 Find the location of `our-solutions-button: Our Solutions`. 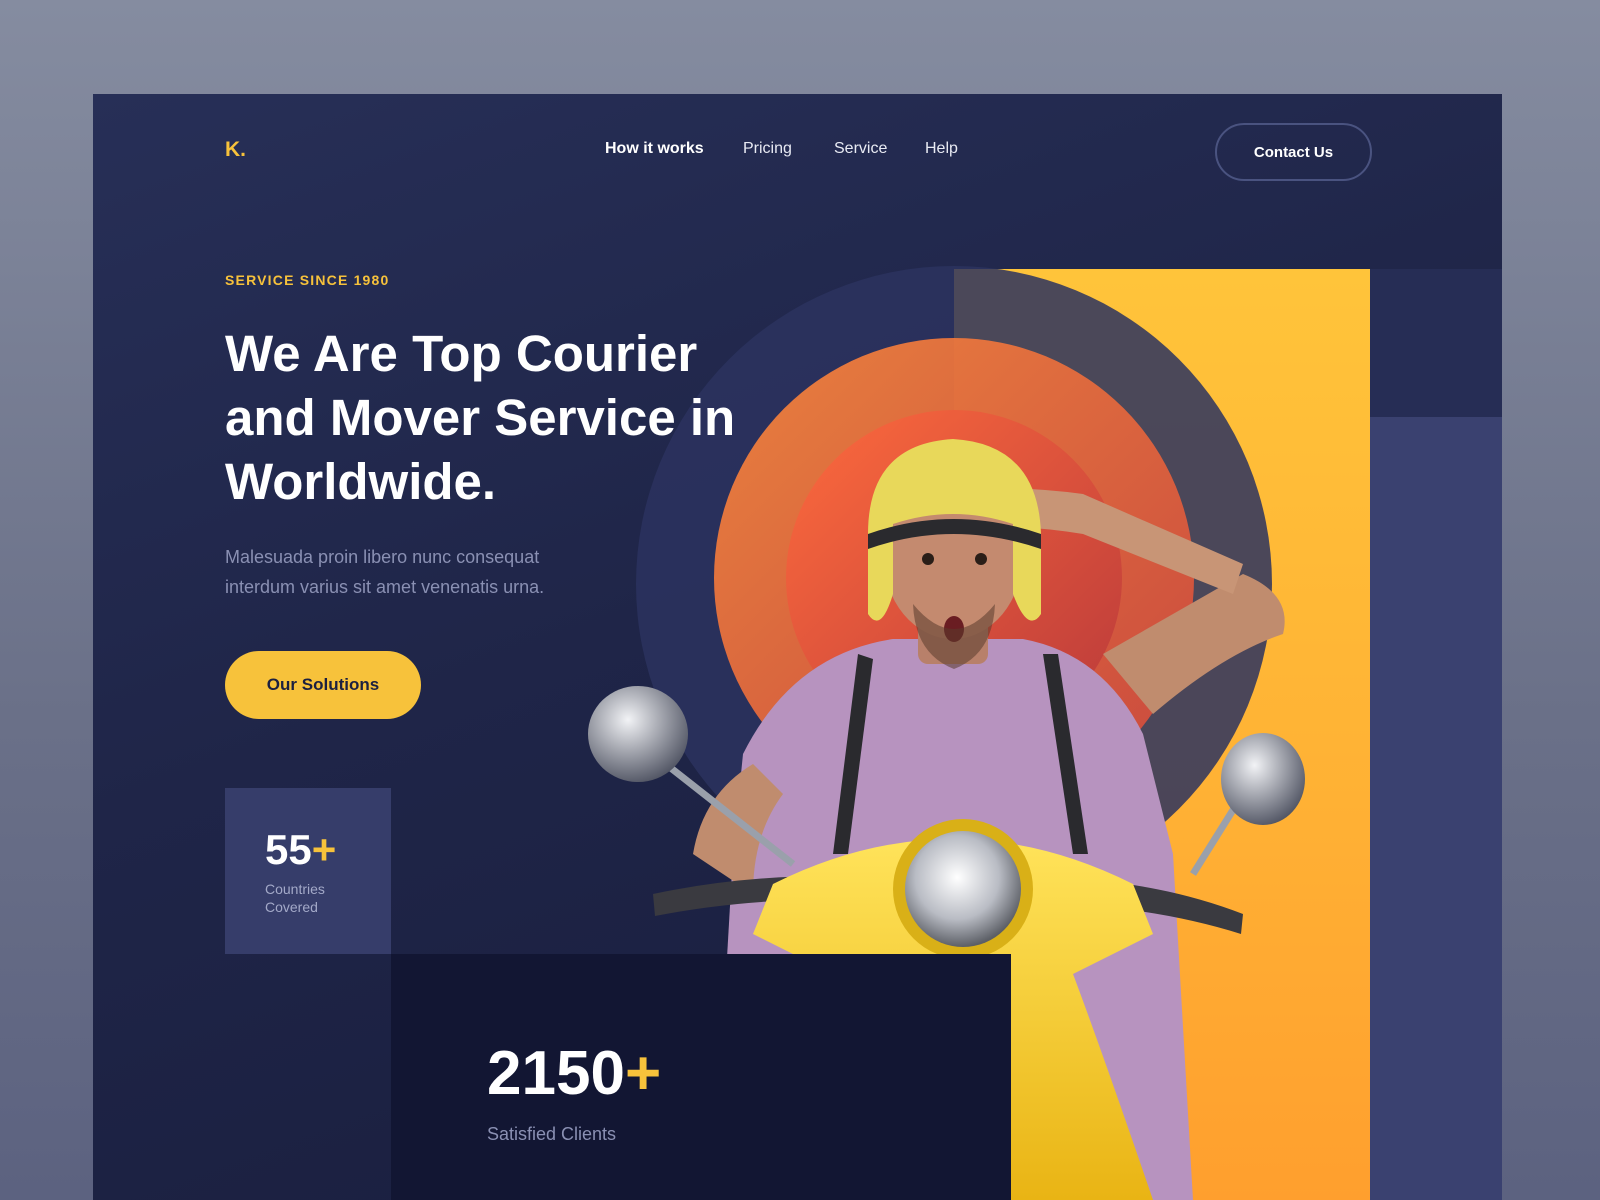

our-solutions-button: Our Solutions is located at coordinates (323, 685).